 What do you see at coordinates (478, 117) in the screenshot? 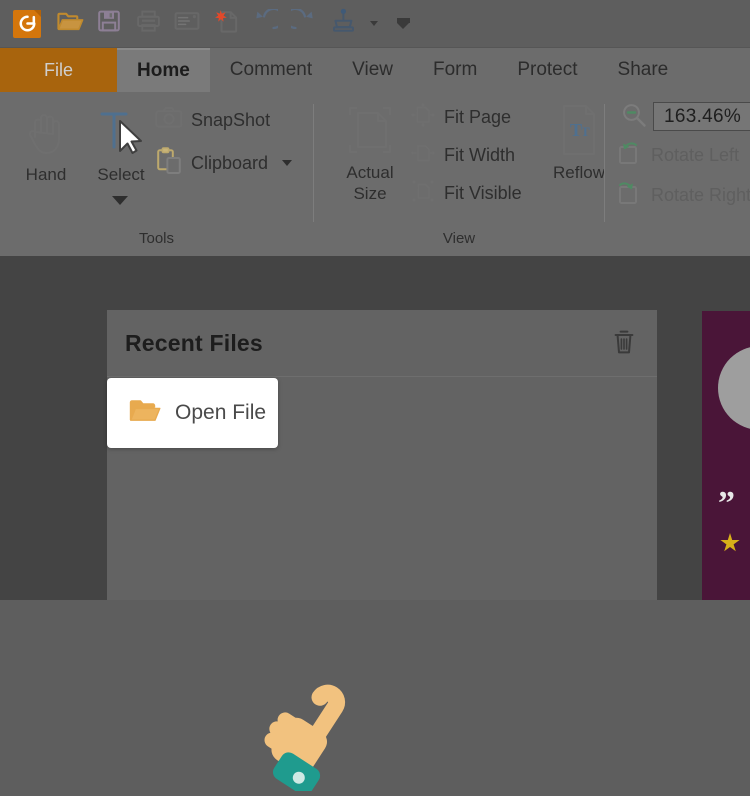
I see `fit-page-label: Fit Page` at bounding box center [478, 117].